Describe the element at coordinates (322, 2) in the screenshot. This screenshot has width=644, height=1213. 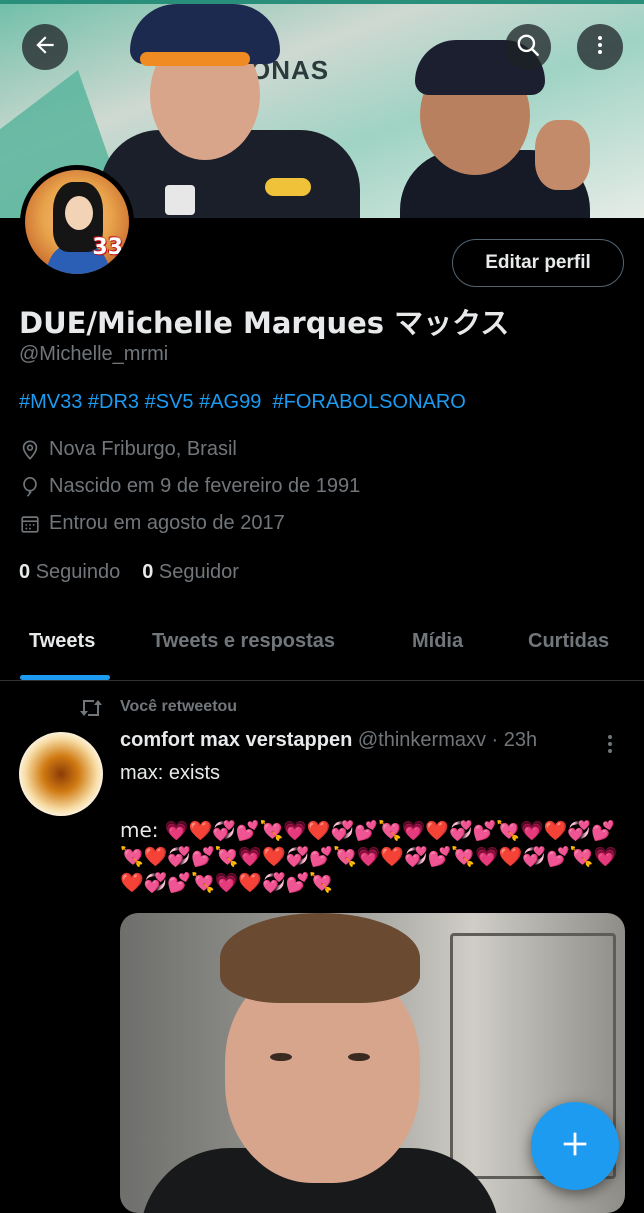
I see `banner-topline` at that location.